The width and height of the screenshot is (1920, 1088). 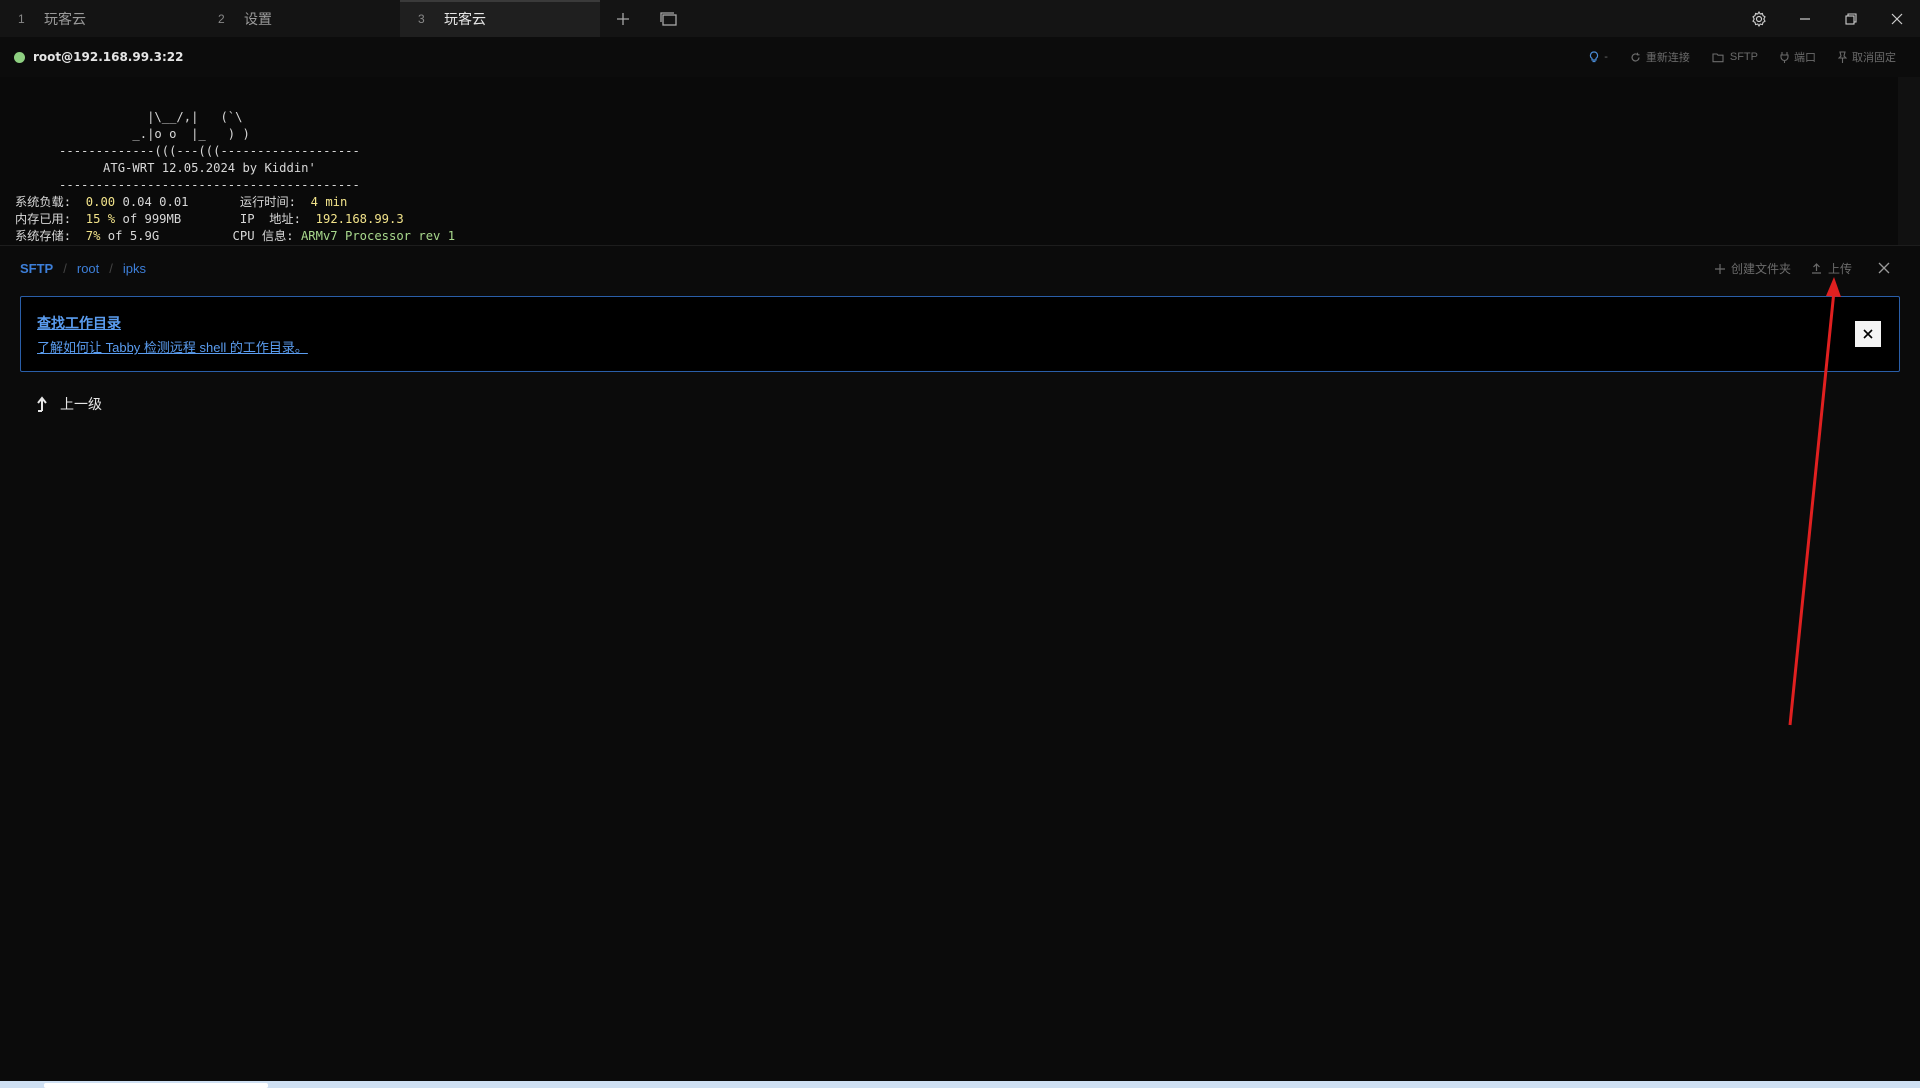 I want to click on ports-label: 端口, so click(x=1805, y=58).